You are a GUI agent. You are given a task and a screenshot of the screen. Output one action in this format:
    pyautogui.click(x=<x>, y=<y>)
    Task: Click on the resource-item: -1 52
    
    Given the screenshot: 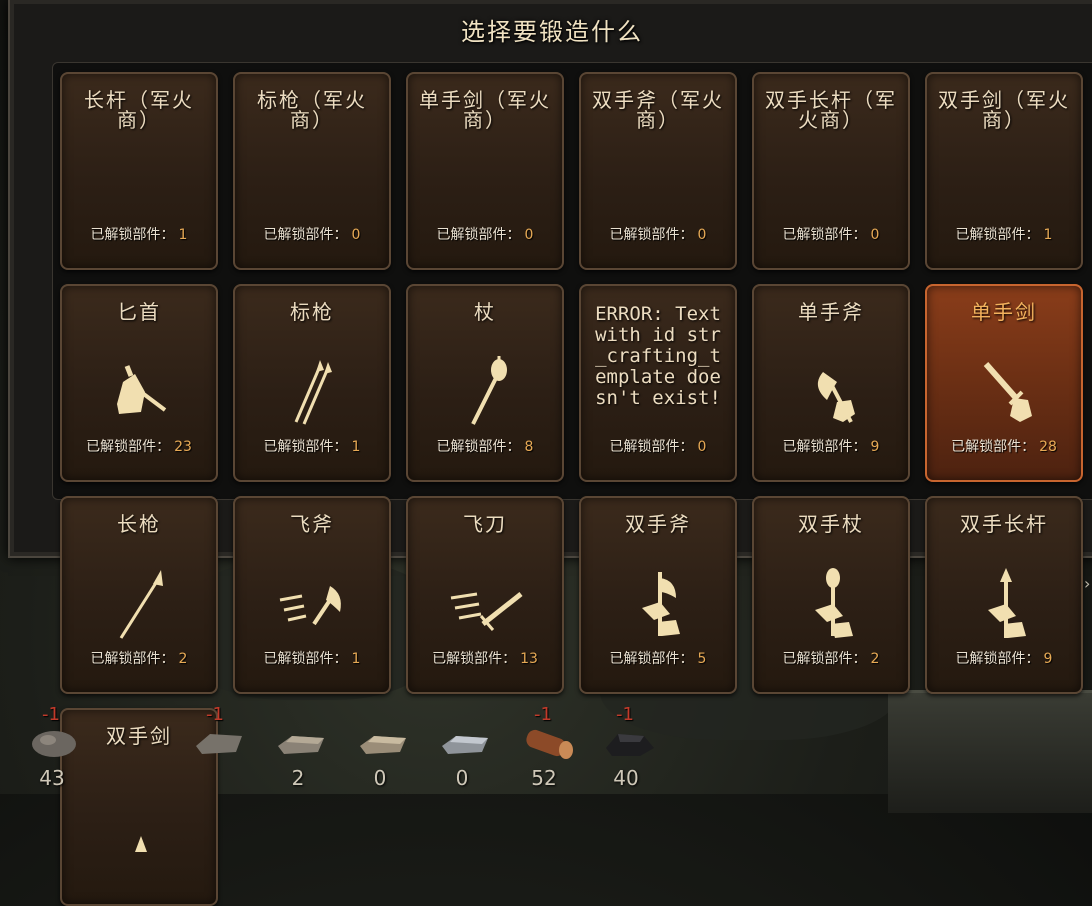 What is the action you would take?
    pyautogui.click(x=544, y=749)
    